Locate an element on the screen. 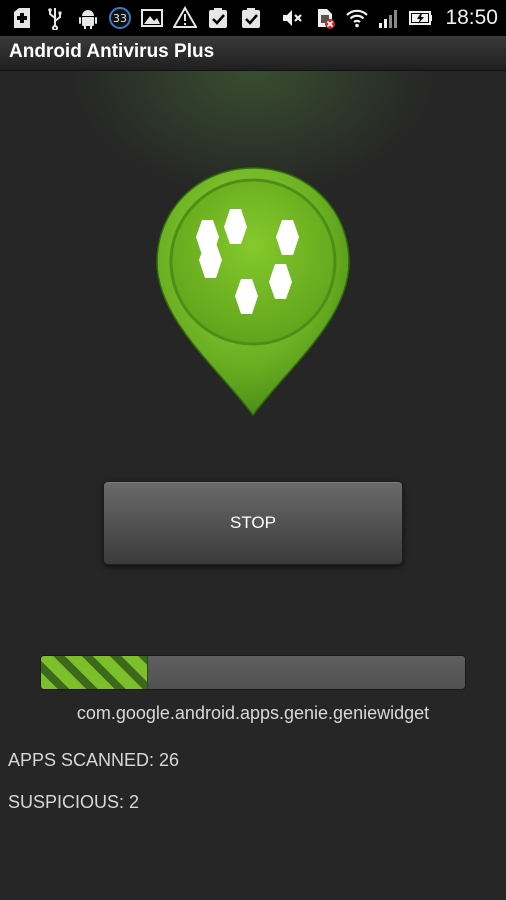 Image resolution: width=506 pixels, height=900 pixels. notification-icons: 33 is located at coordinates (136, 18).